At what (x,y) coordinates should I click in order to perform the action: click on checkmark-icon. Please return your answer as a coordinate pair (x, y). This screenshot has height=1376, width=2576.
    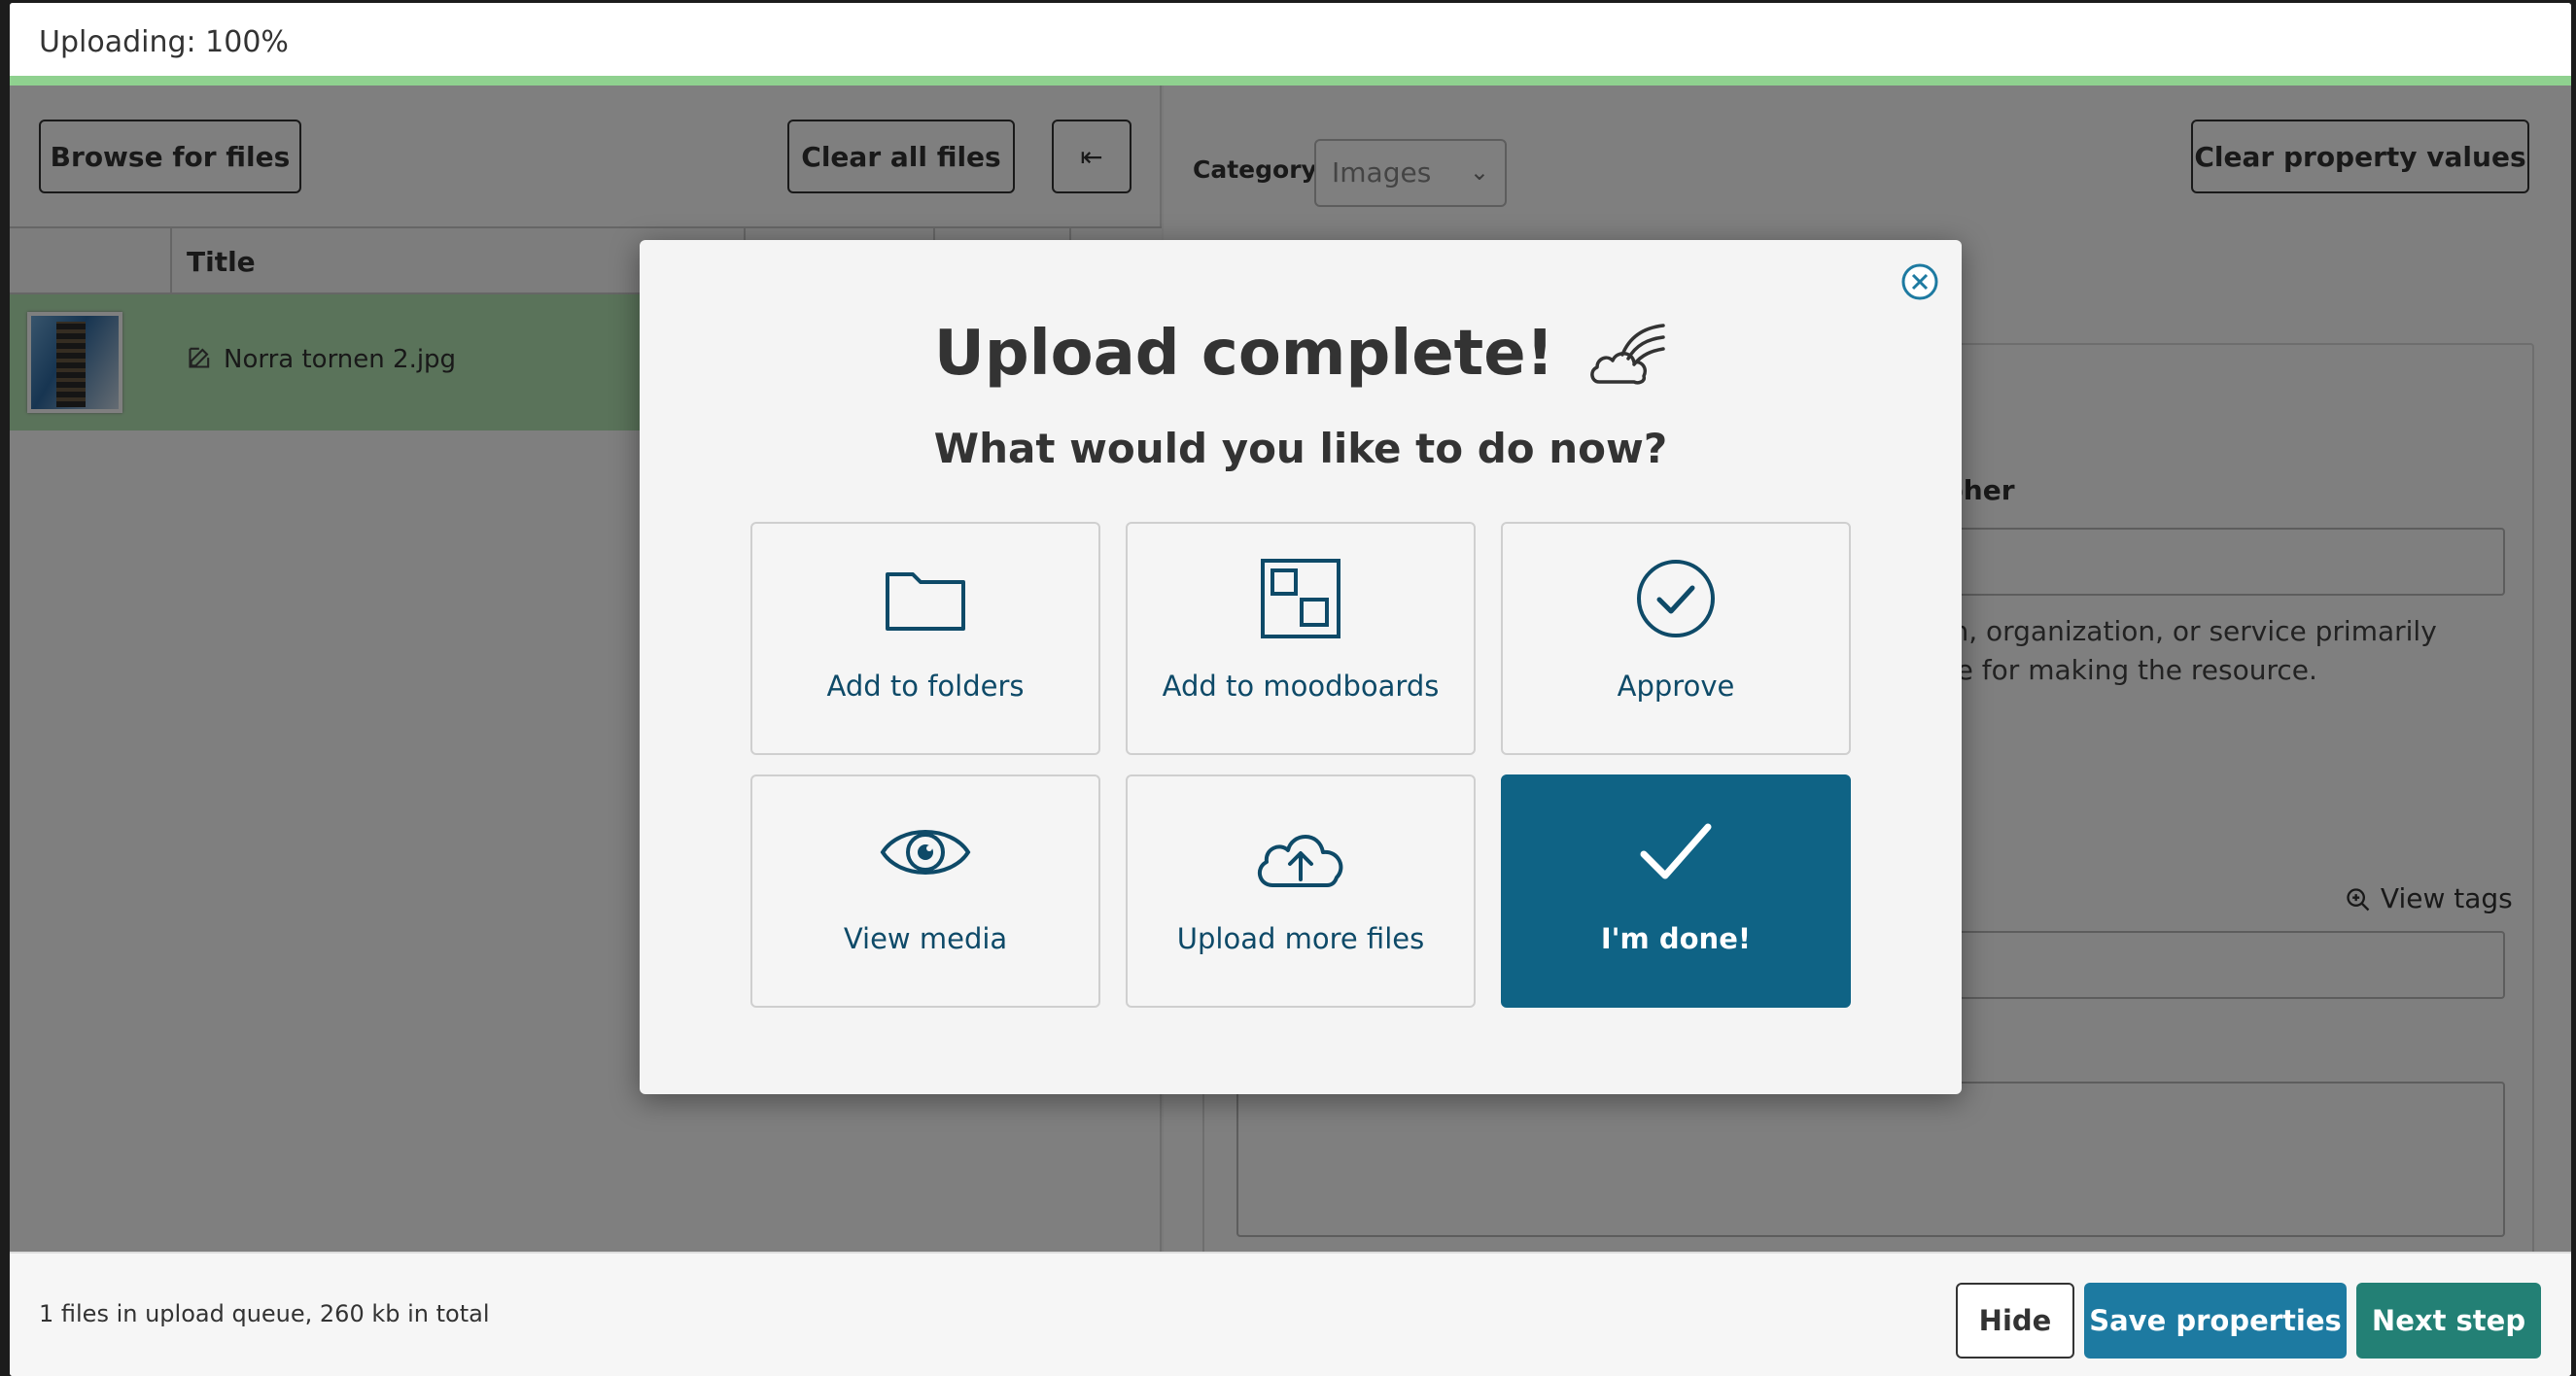
    Looking at the image, I should click on (1676, 851).